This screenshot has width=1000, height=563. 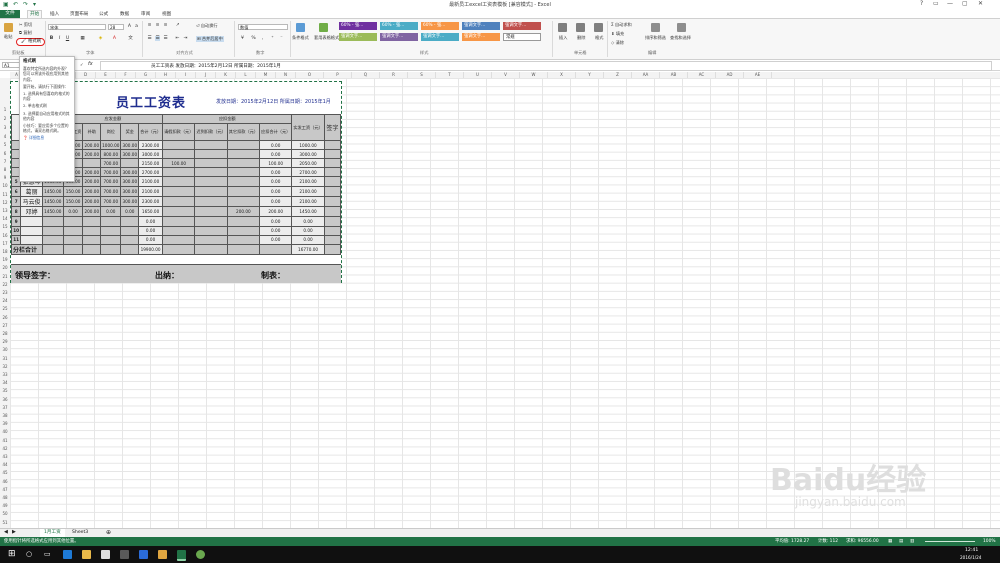 What do you see at coordinates (116, 27) in the screenshot?
I see `font-size-combo: 28` at bounding box center [116, 27].